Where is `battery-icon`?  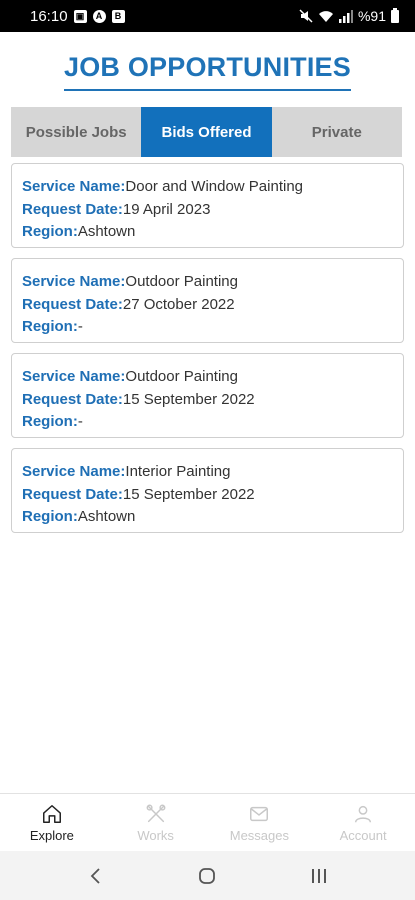 battery-icon is located at coordinates (395, 15).